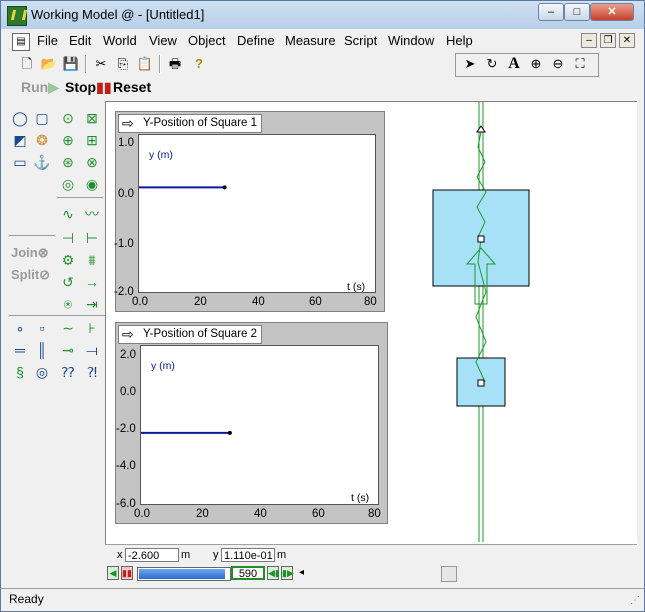  What do you see at coordinates (30, 253) in the screenshot?
I see `join-button: Join⊗` at bounding box center [30, 253].